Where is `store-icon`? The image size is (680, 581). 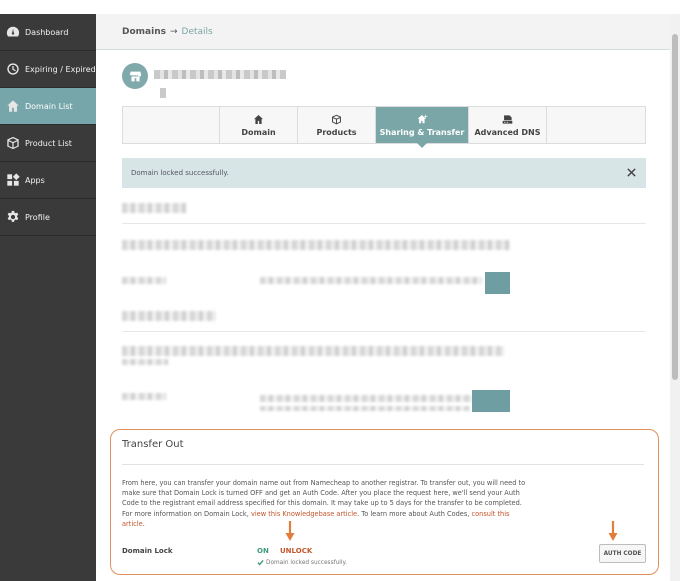 store-icon is located at coordinates (135, 76).